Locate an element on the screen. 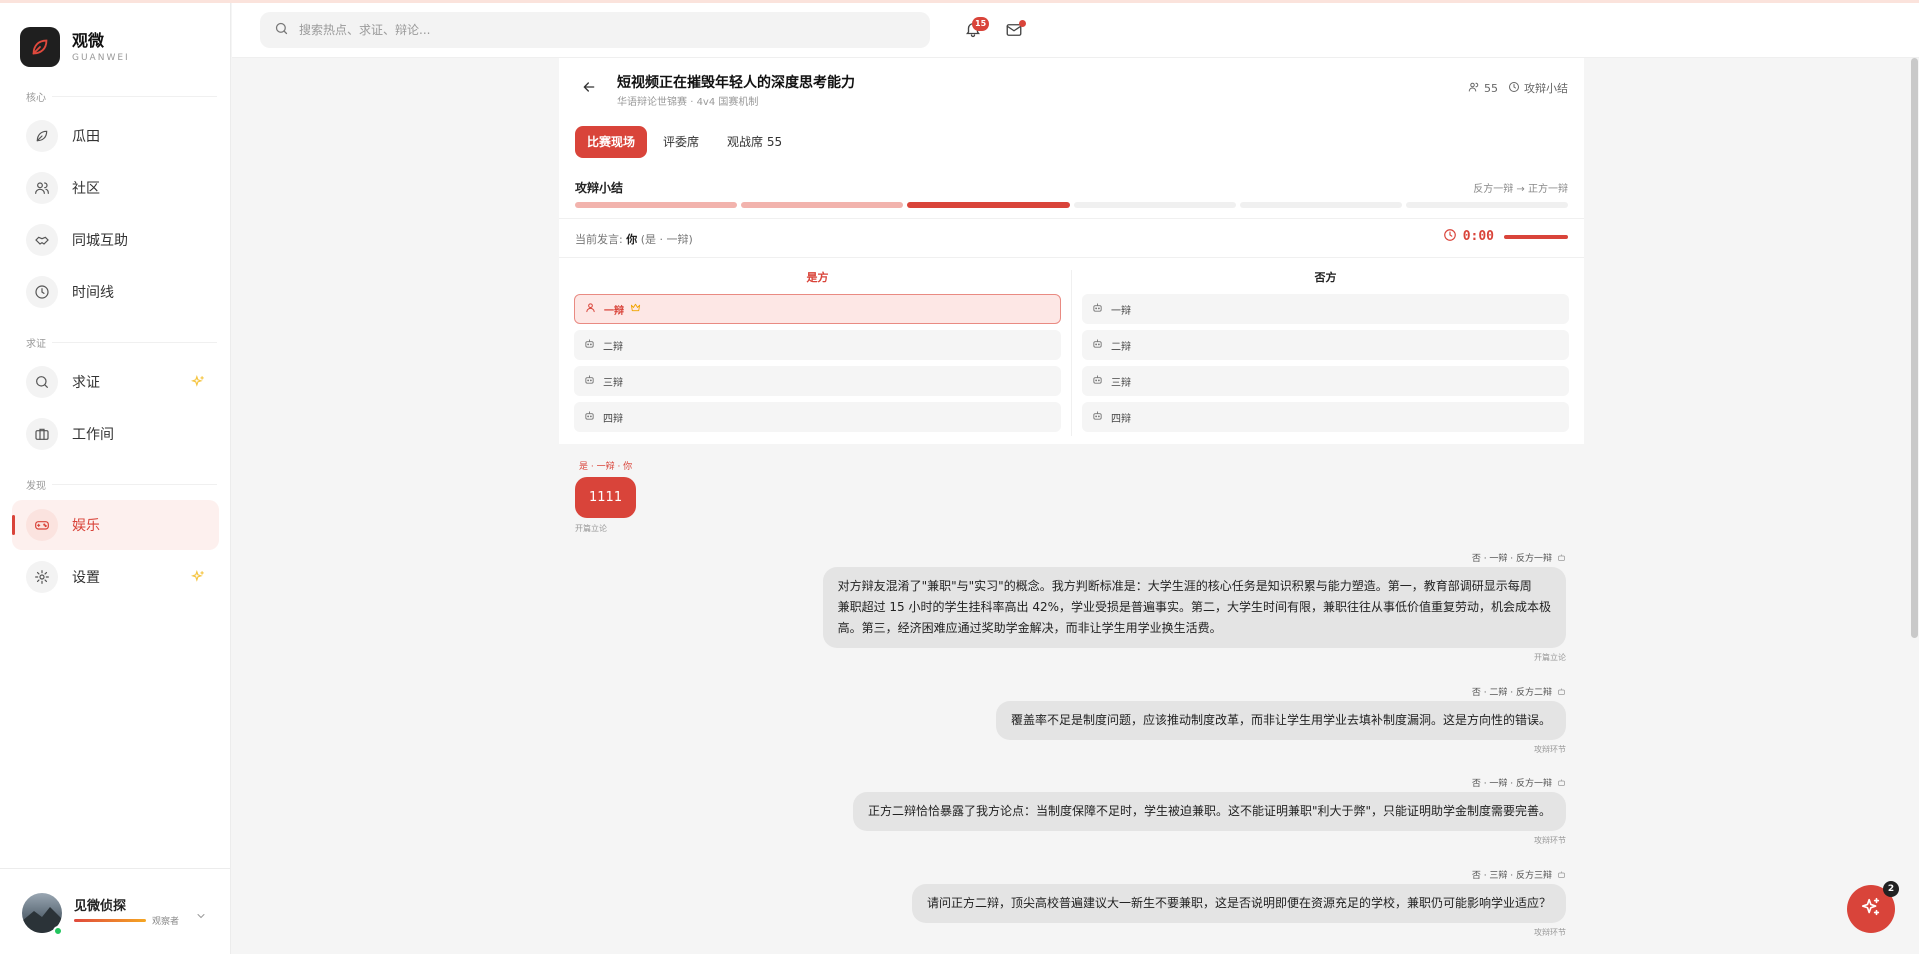 The height and width of the screenshot is (954, 1919). pro-side-title: 是方 is located at coordinates (817, 277).